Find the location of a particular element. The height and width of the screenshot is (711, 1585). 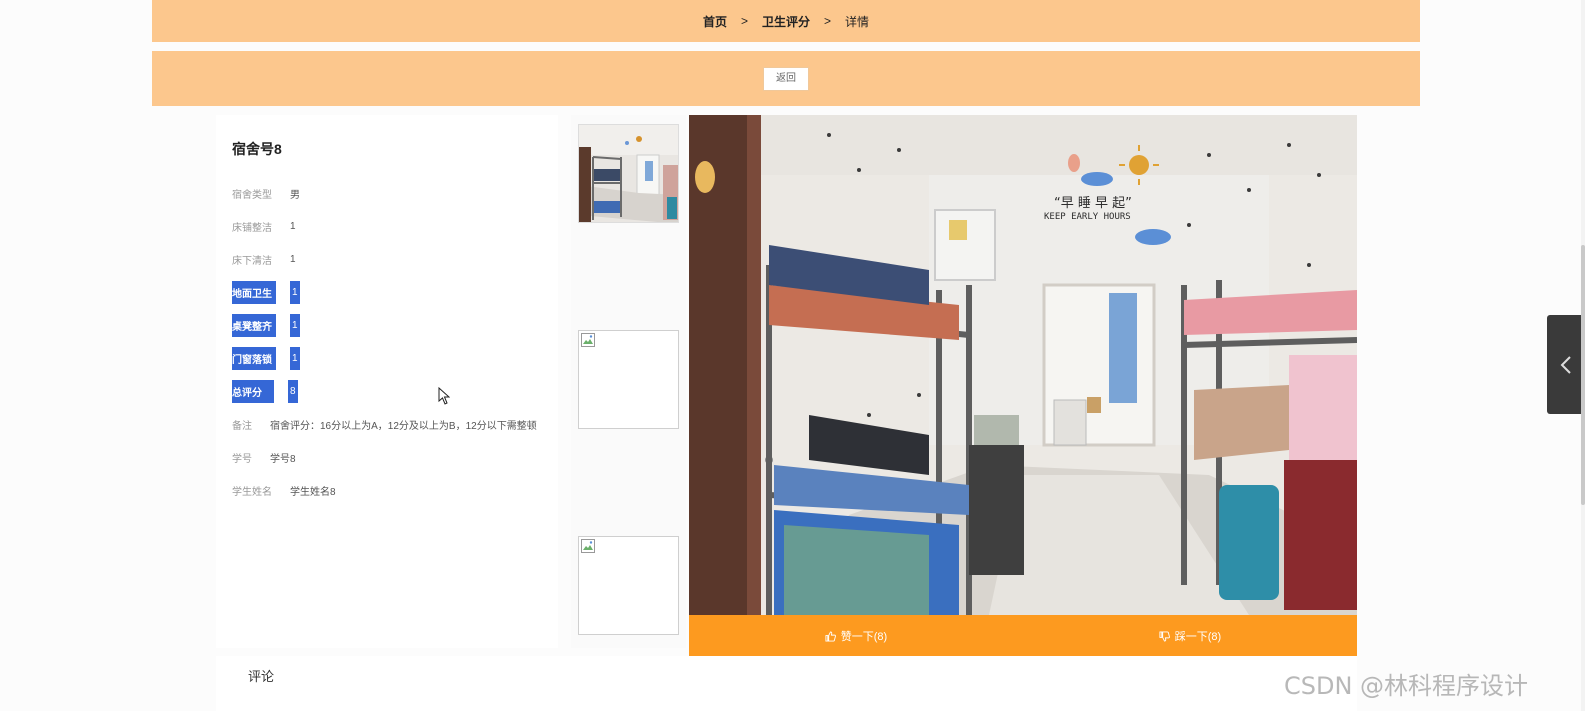

breadcrumb-home: 首页 is located at coordinates (715, 21).